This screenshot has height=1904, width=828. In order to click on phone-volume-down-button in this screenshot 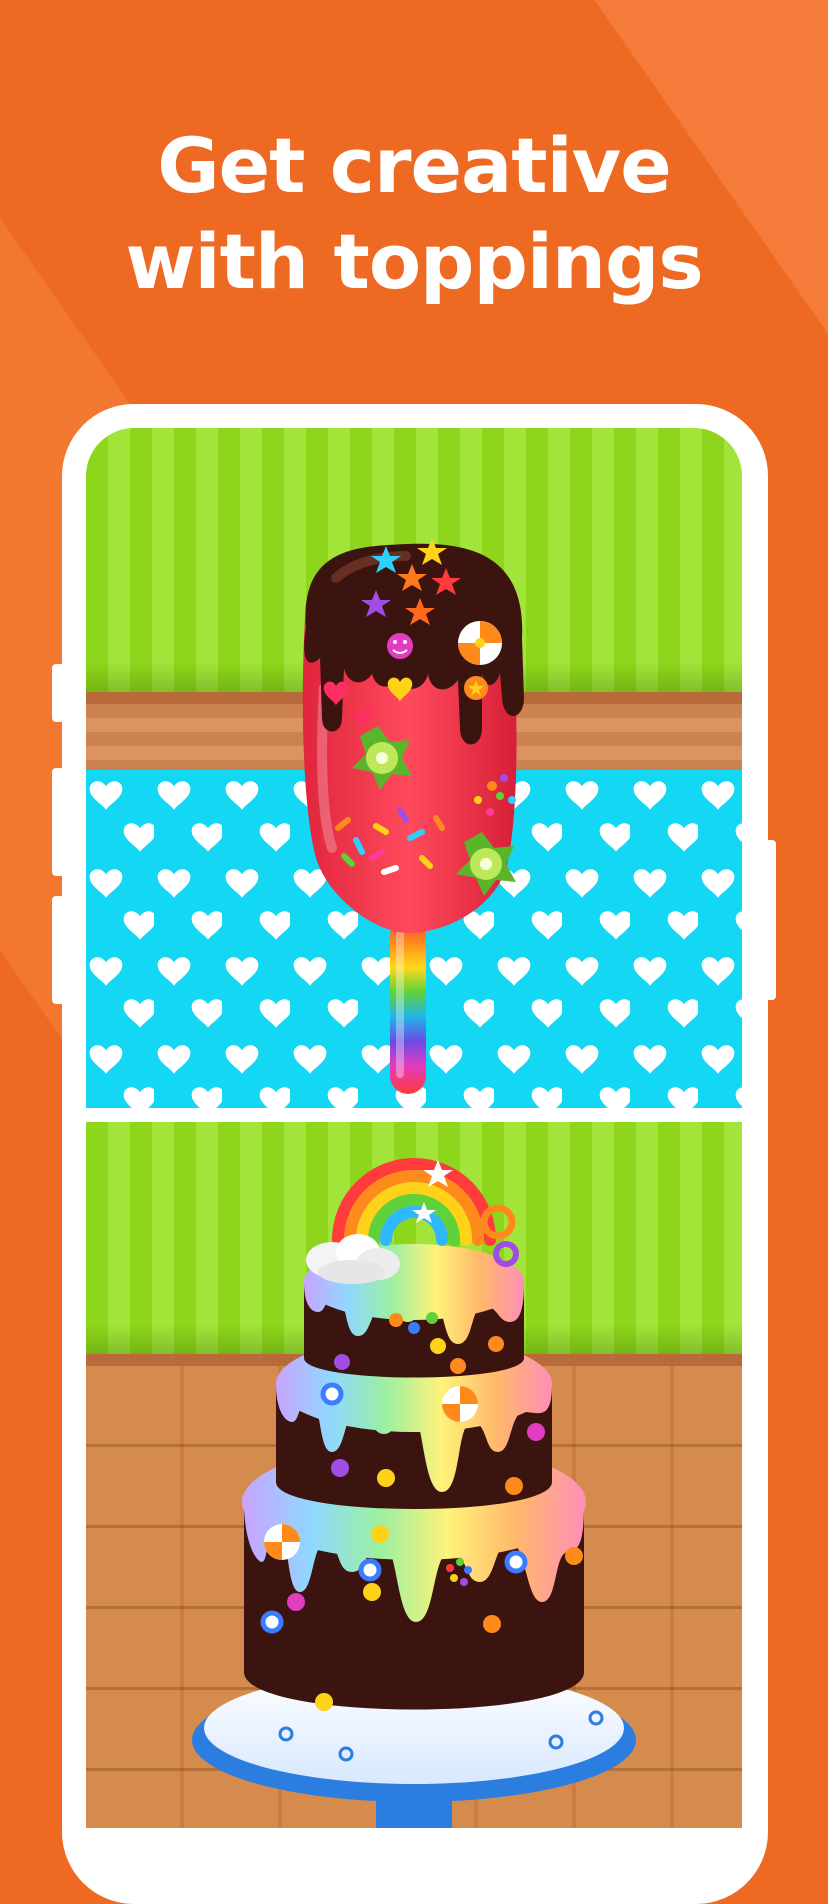, I will do `click(58, 950)`.